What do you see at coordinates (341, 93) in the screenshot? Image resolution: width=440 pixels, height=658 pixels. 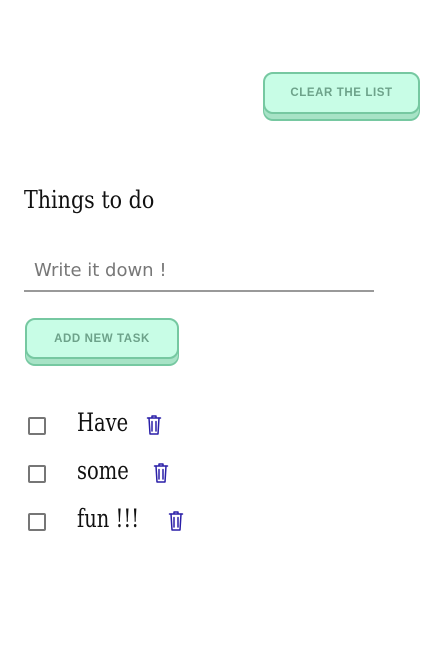 I see `clear-list-button: Clear the list` at bounding box center [341, 93].